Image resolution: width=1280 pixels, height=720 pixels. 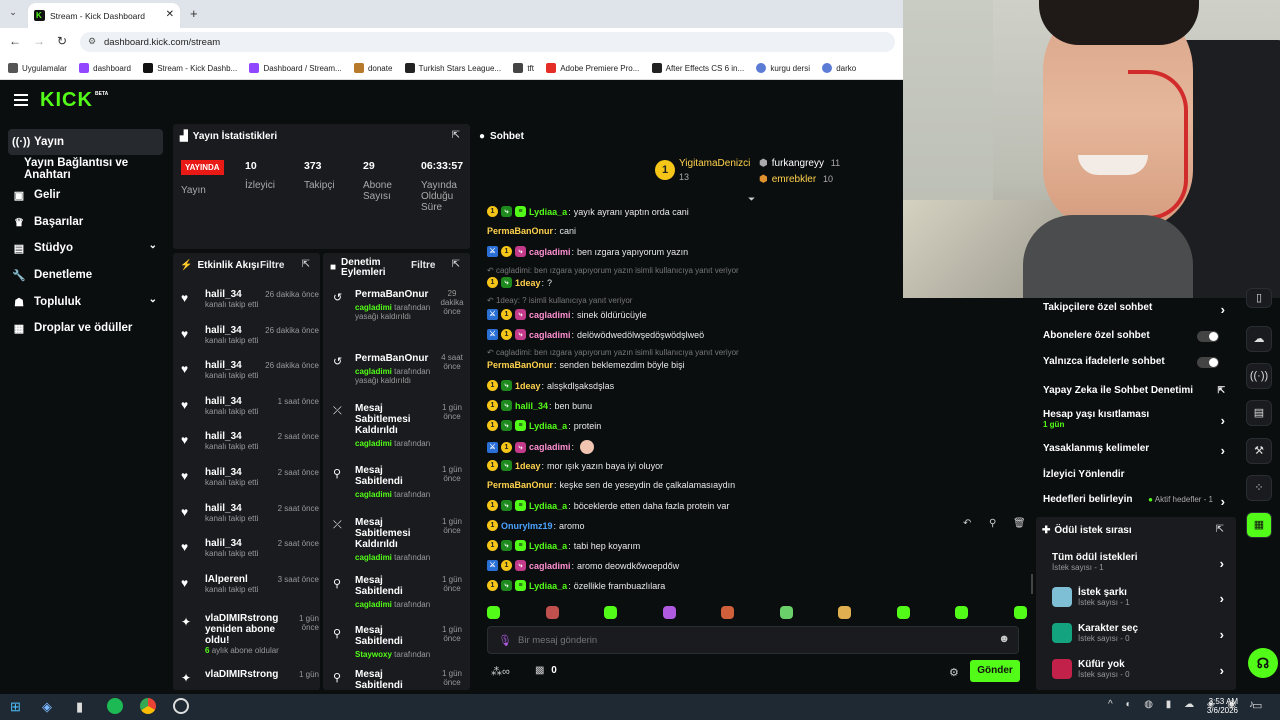 What do you see at coordinates (799, 163) in the screenshot?
I see `top-gifter-2: ⬢ furkangreyy 11` at bounding box center [799, 163].